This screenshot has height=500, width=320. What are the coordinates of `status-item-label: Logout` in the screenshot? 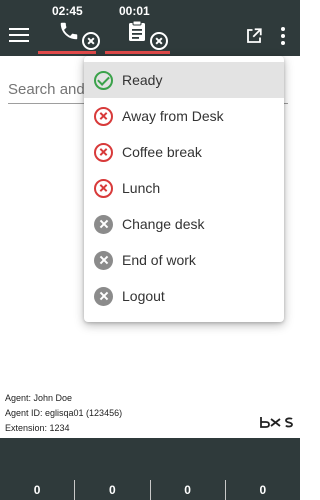 It's located at (143, 296).